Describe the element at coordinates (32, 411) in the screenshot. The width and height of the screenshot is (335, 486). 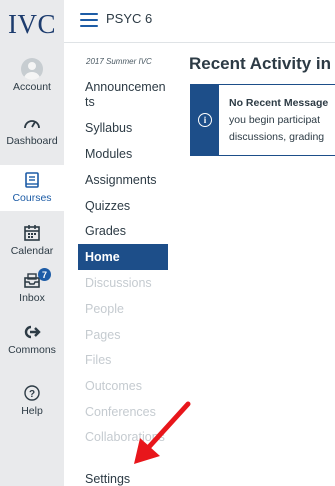
I see `global-nav-help-label: Help` at that location.